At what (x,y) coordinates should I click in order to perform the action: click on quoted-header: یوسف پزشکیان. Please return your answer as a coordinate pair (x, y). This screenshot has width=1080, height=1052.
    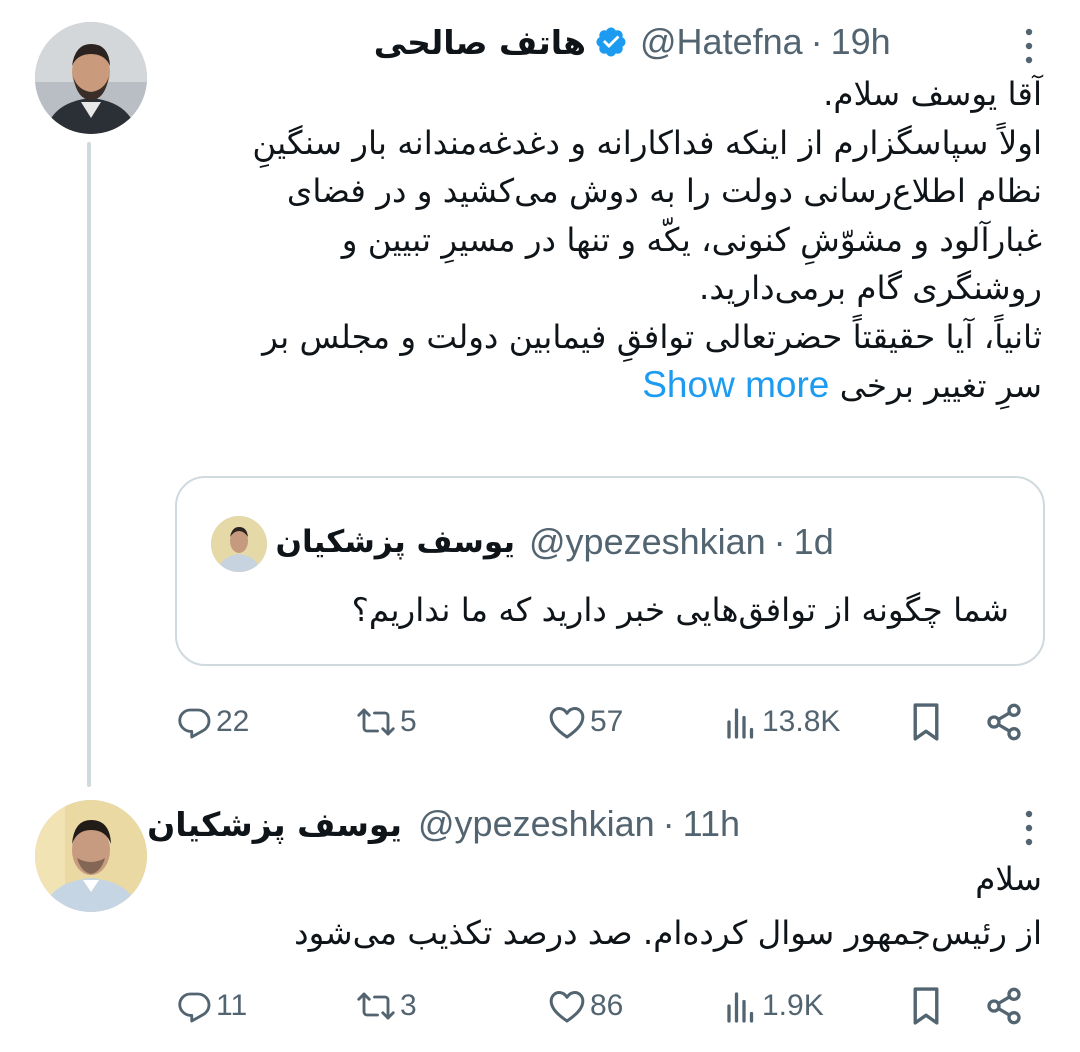
    Looking at the image, I should click on (395, 542).